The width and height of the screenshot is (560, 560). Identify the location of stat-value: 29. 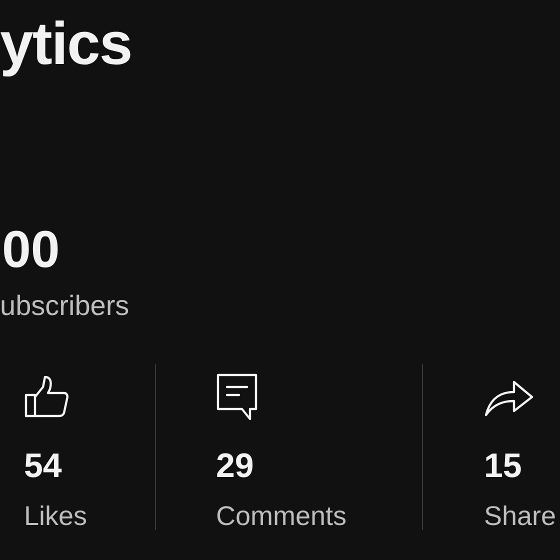
(235, 466).